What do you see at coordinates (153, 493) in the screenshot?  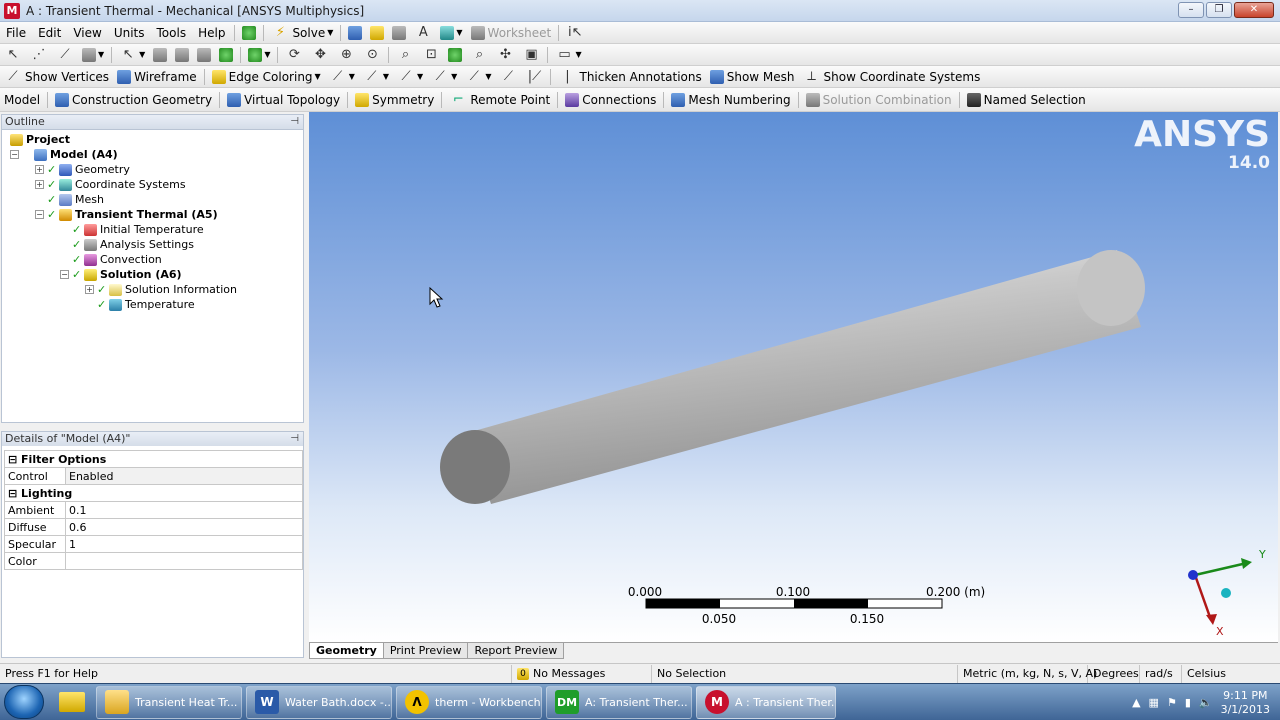 I see `group-lighting: ⊟ Lighting` at bounding box center [153, 493].